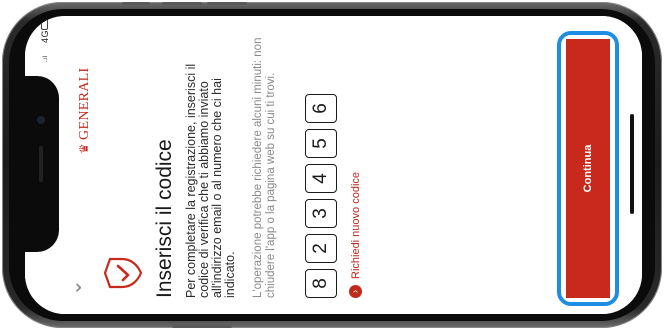  I want to click on camera-icon, so click(41, 120).